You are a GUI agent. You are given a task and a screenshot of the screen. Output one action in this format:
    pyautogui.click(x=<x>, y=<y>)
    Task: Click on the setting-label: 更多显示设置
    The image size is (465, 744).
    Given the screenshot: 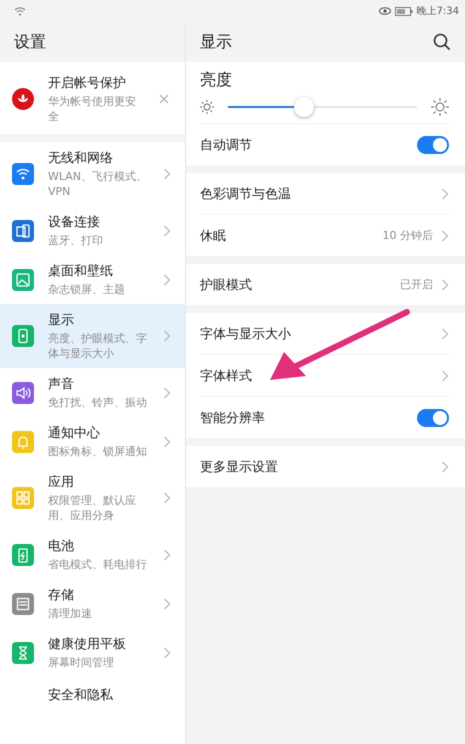 What is the action you would take?
    pyautogui.click(x=239, y=467)
    